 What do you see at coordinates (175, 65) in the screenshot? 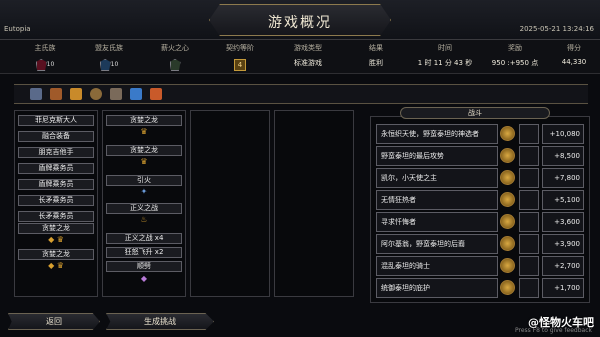
I see `pyre-heart-icon` at bounding box center [175, 65].